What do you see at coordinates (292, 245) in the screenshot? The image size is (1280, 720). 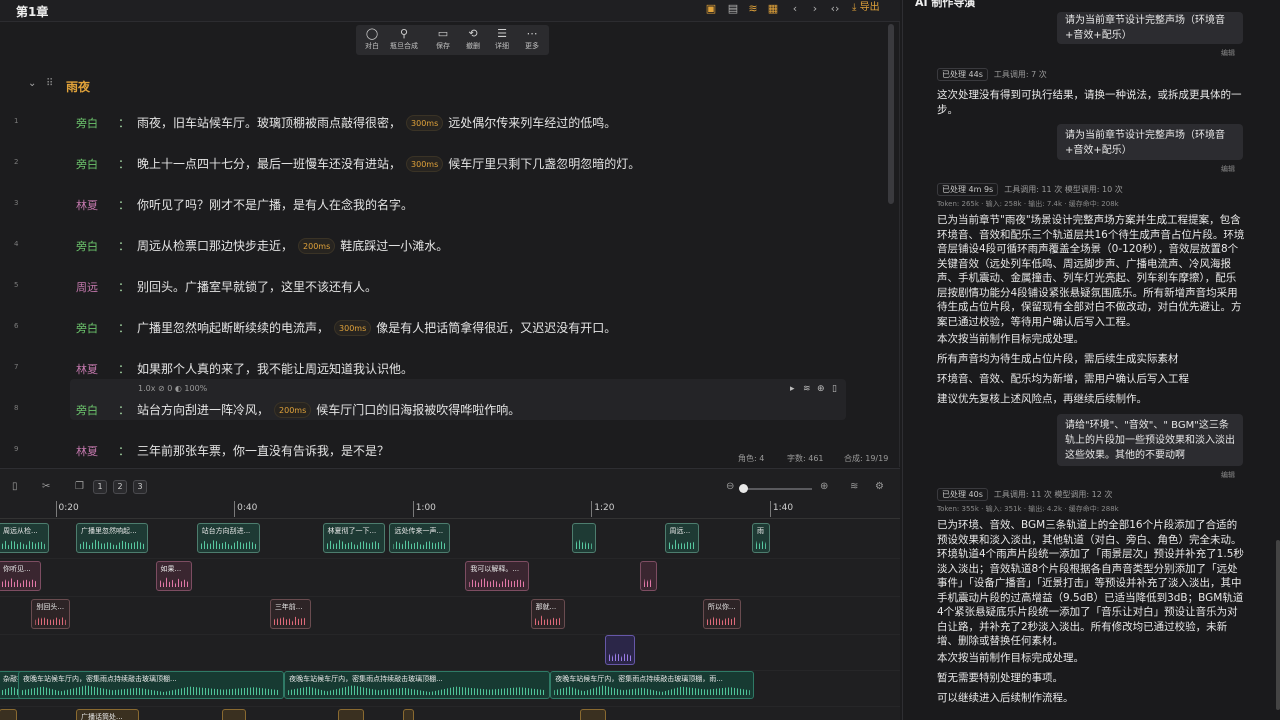 I see `line-text: 周远从检票口那边快步走近， 200ms 鞋底踩过一小滩水。` at bounding box center [292, 245].